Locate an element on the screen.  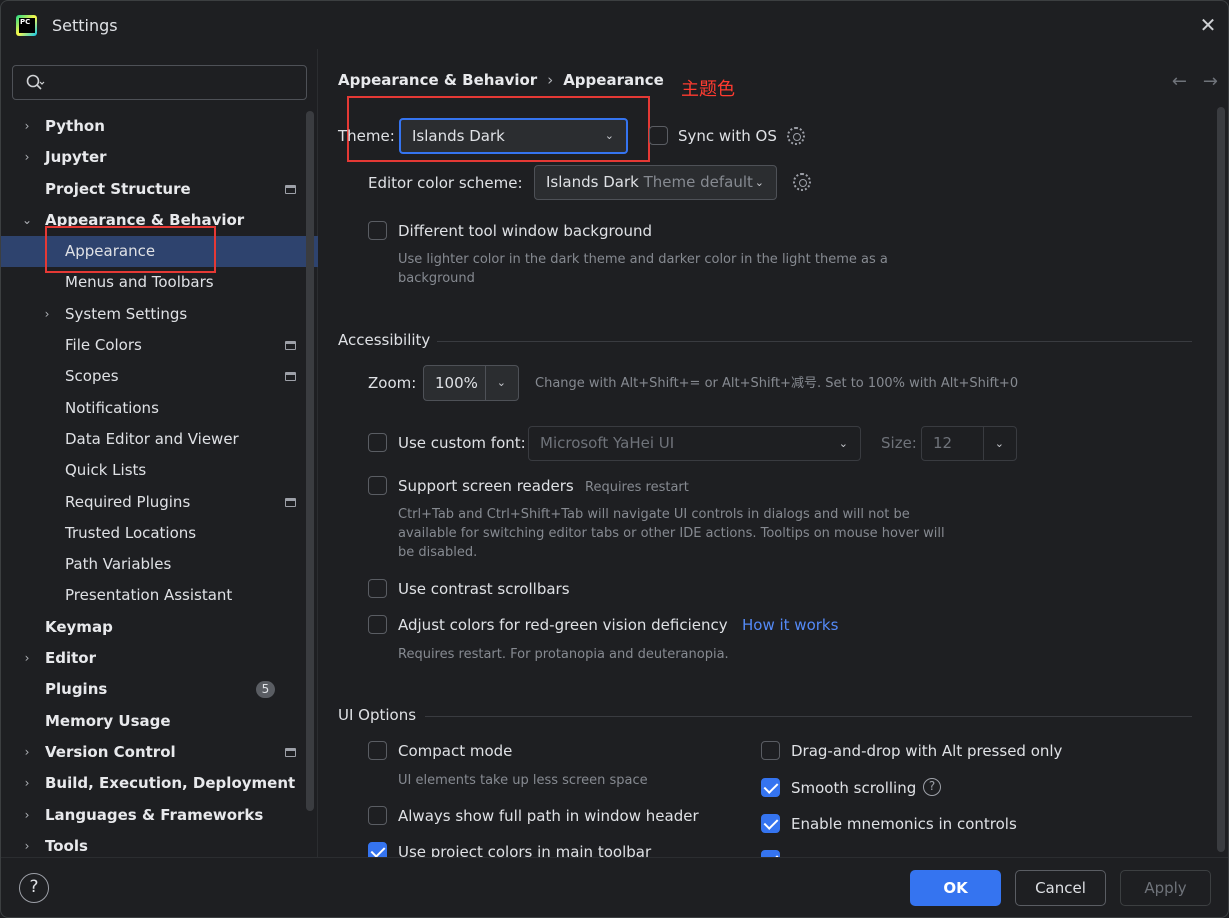
sidebar-item: › Jupyter is located at coordinates (159, 157).